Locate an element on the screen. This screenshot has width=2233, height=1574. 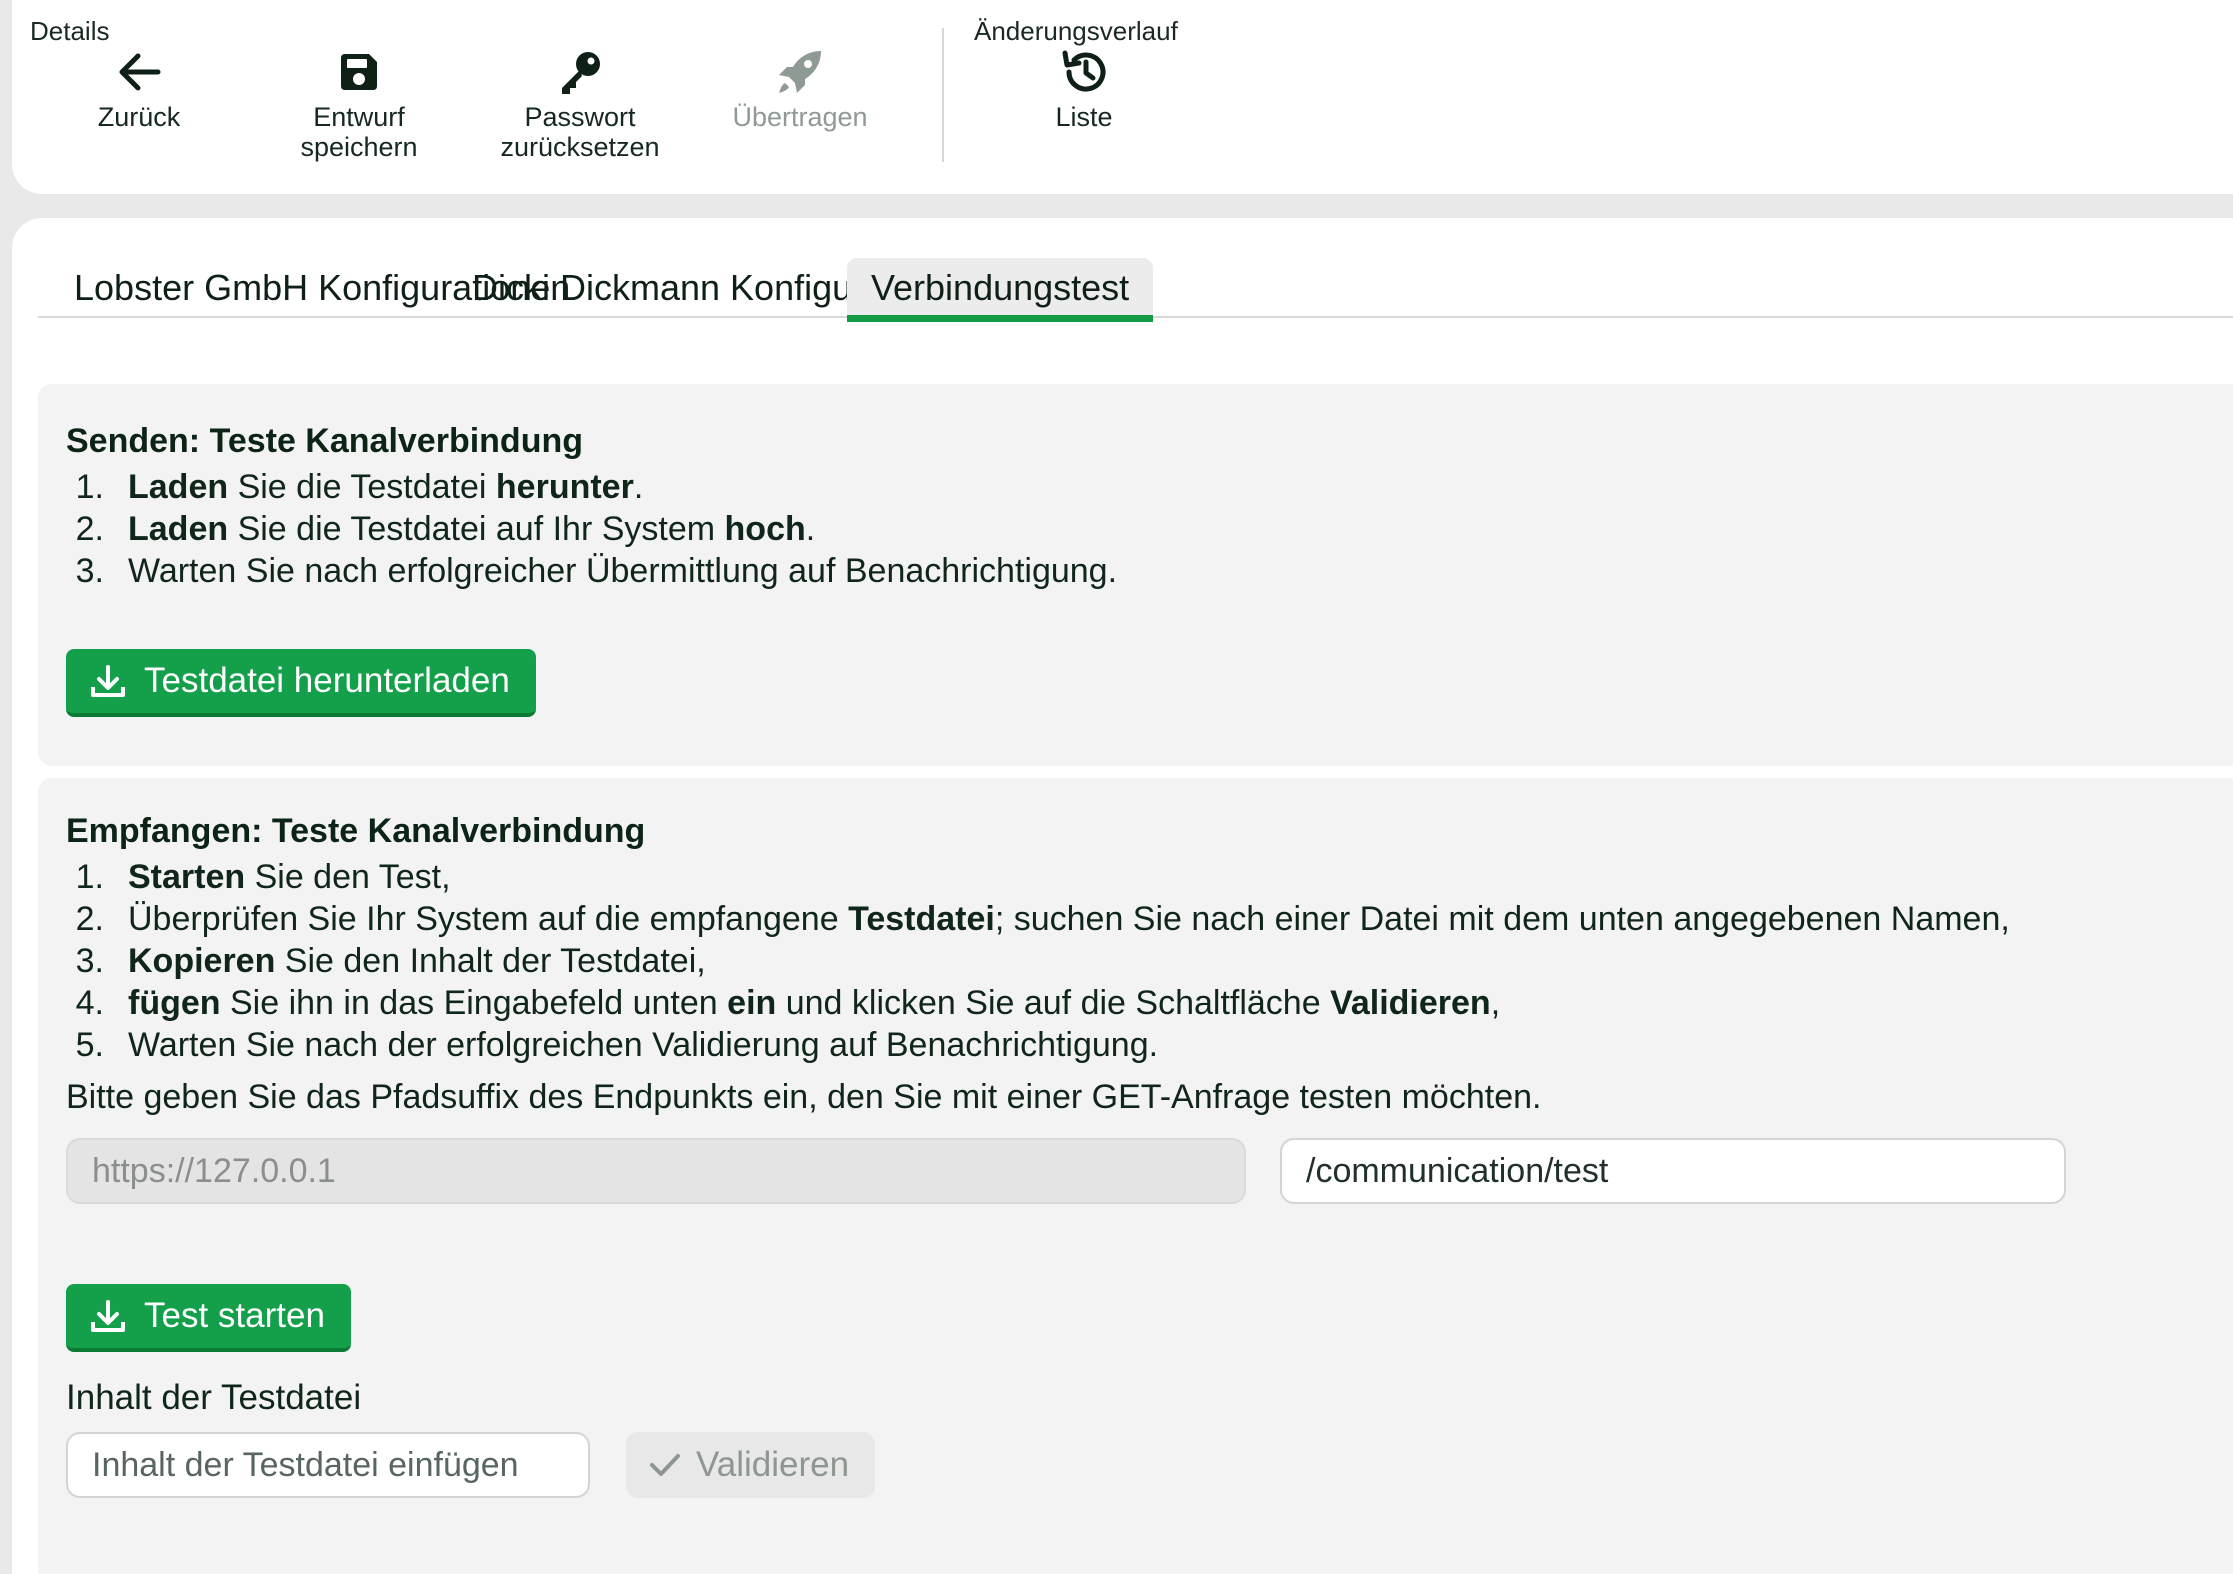
download-testfile-button: Testdatei herunterladen is located at coordinates (301, 683).